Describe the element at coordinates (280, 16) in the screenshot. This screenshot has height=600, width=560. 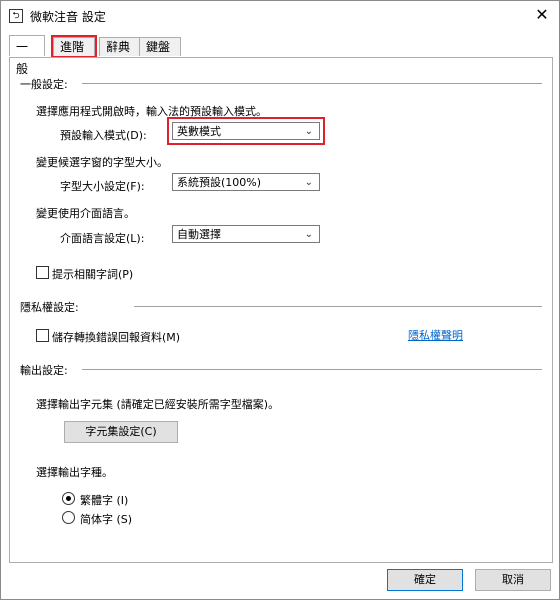
I see `title-bar: ⮌ 微軟注音 設定 ✕` at that location.